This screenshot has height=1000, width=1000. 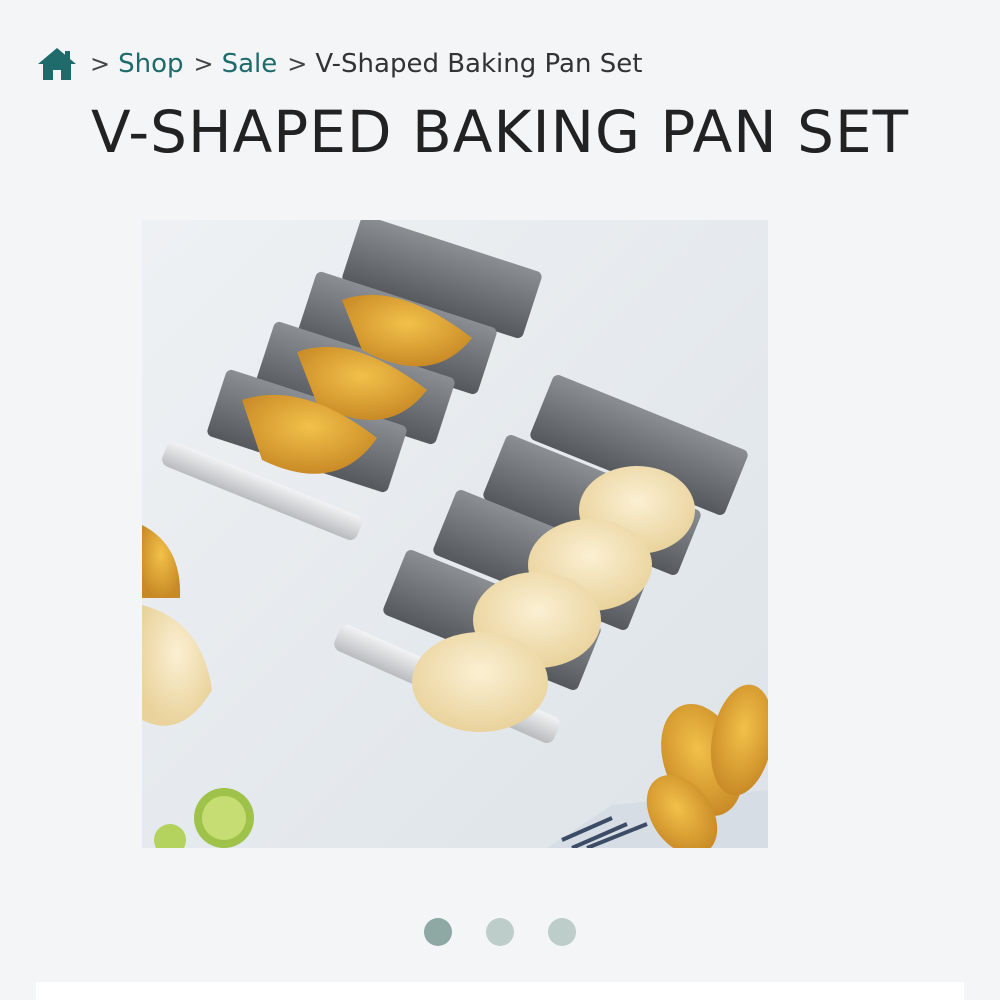 I want to click on home-icon, so click(x=57, y=64).